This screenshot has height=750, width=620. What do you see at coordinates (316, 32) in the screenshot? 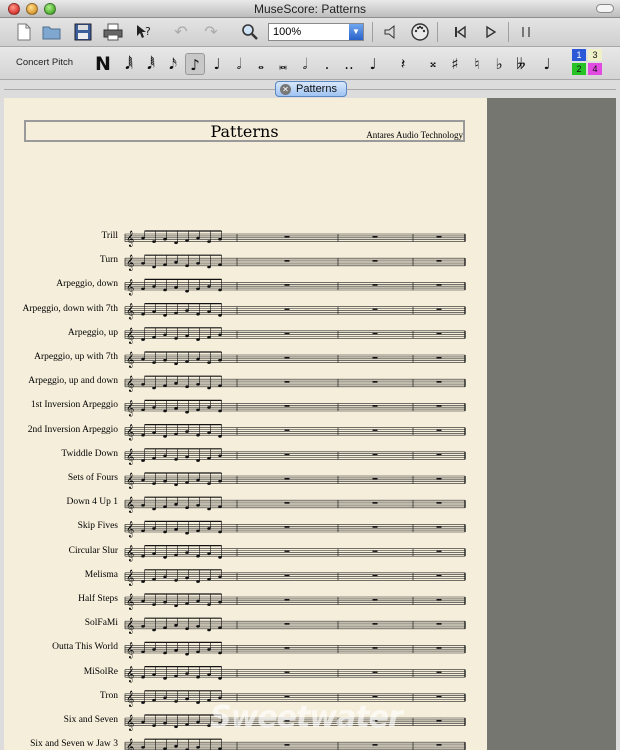
I see `zoom-select: 100% ▼` at bounding box center [316, 32].